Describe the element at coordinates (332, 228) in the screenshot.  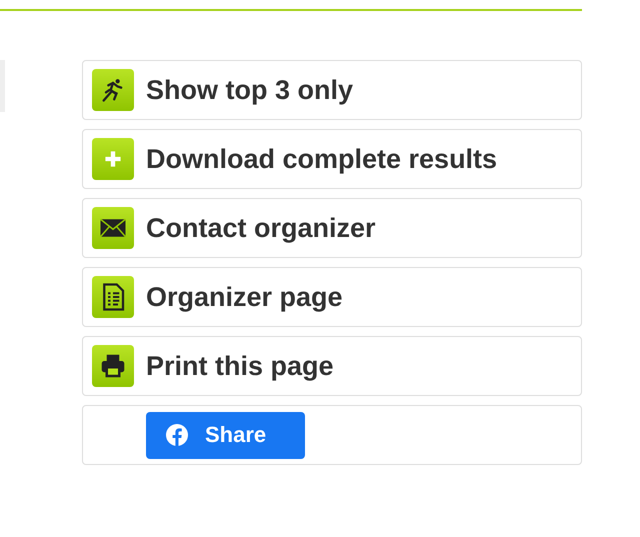
I see `action-link: Contact organizer` at that location.